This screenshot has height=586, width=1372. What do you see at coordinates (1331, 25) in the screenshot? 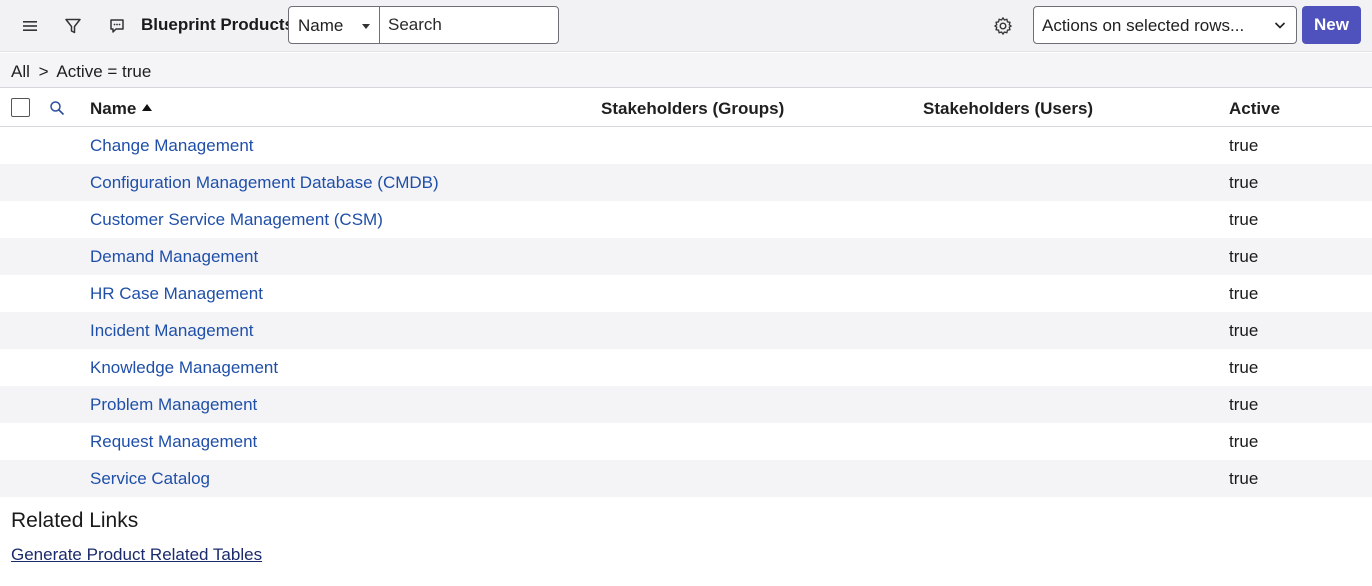
I see `new-button: New` at bounding box center [1331, 25].